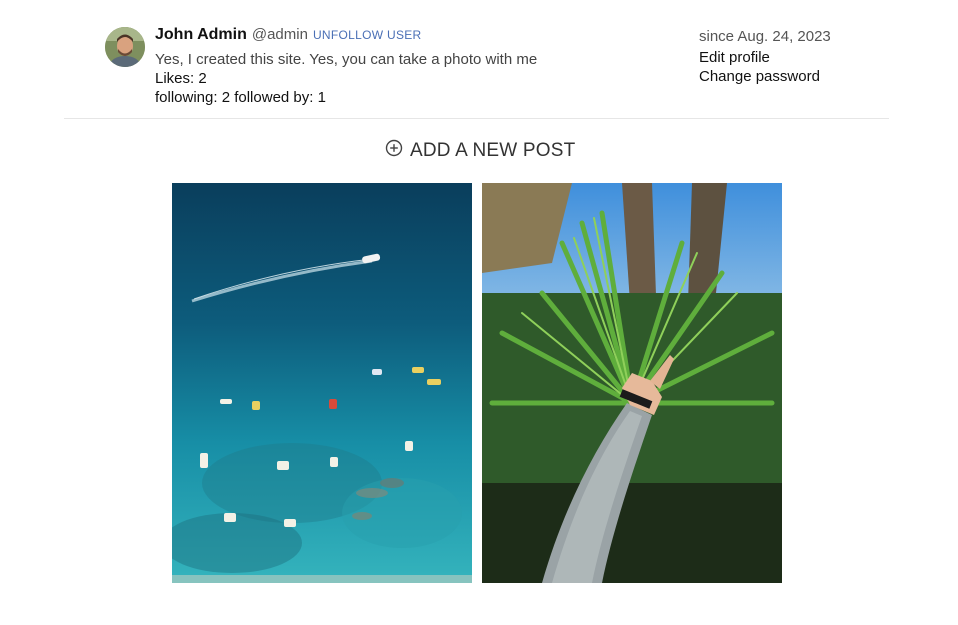 This screenshot has height=625, width=958. I want to click on follow-stats: following: 2 followed by: 1, so click(346, 98).